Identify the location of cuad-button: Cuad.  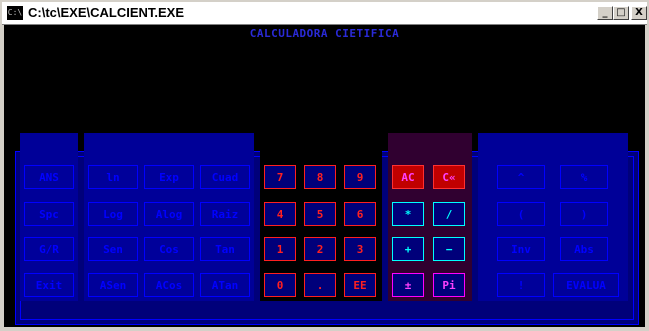
(225, 177).